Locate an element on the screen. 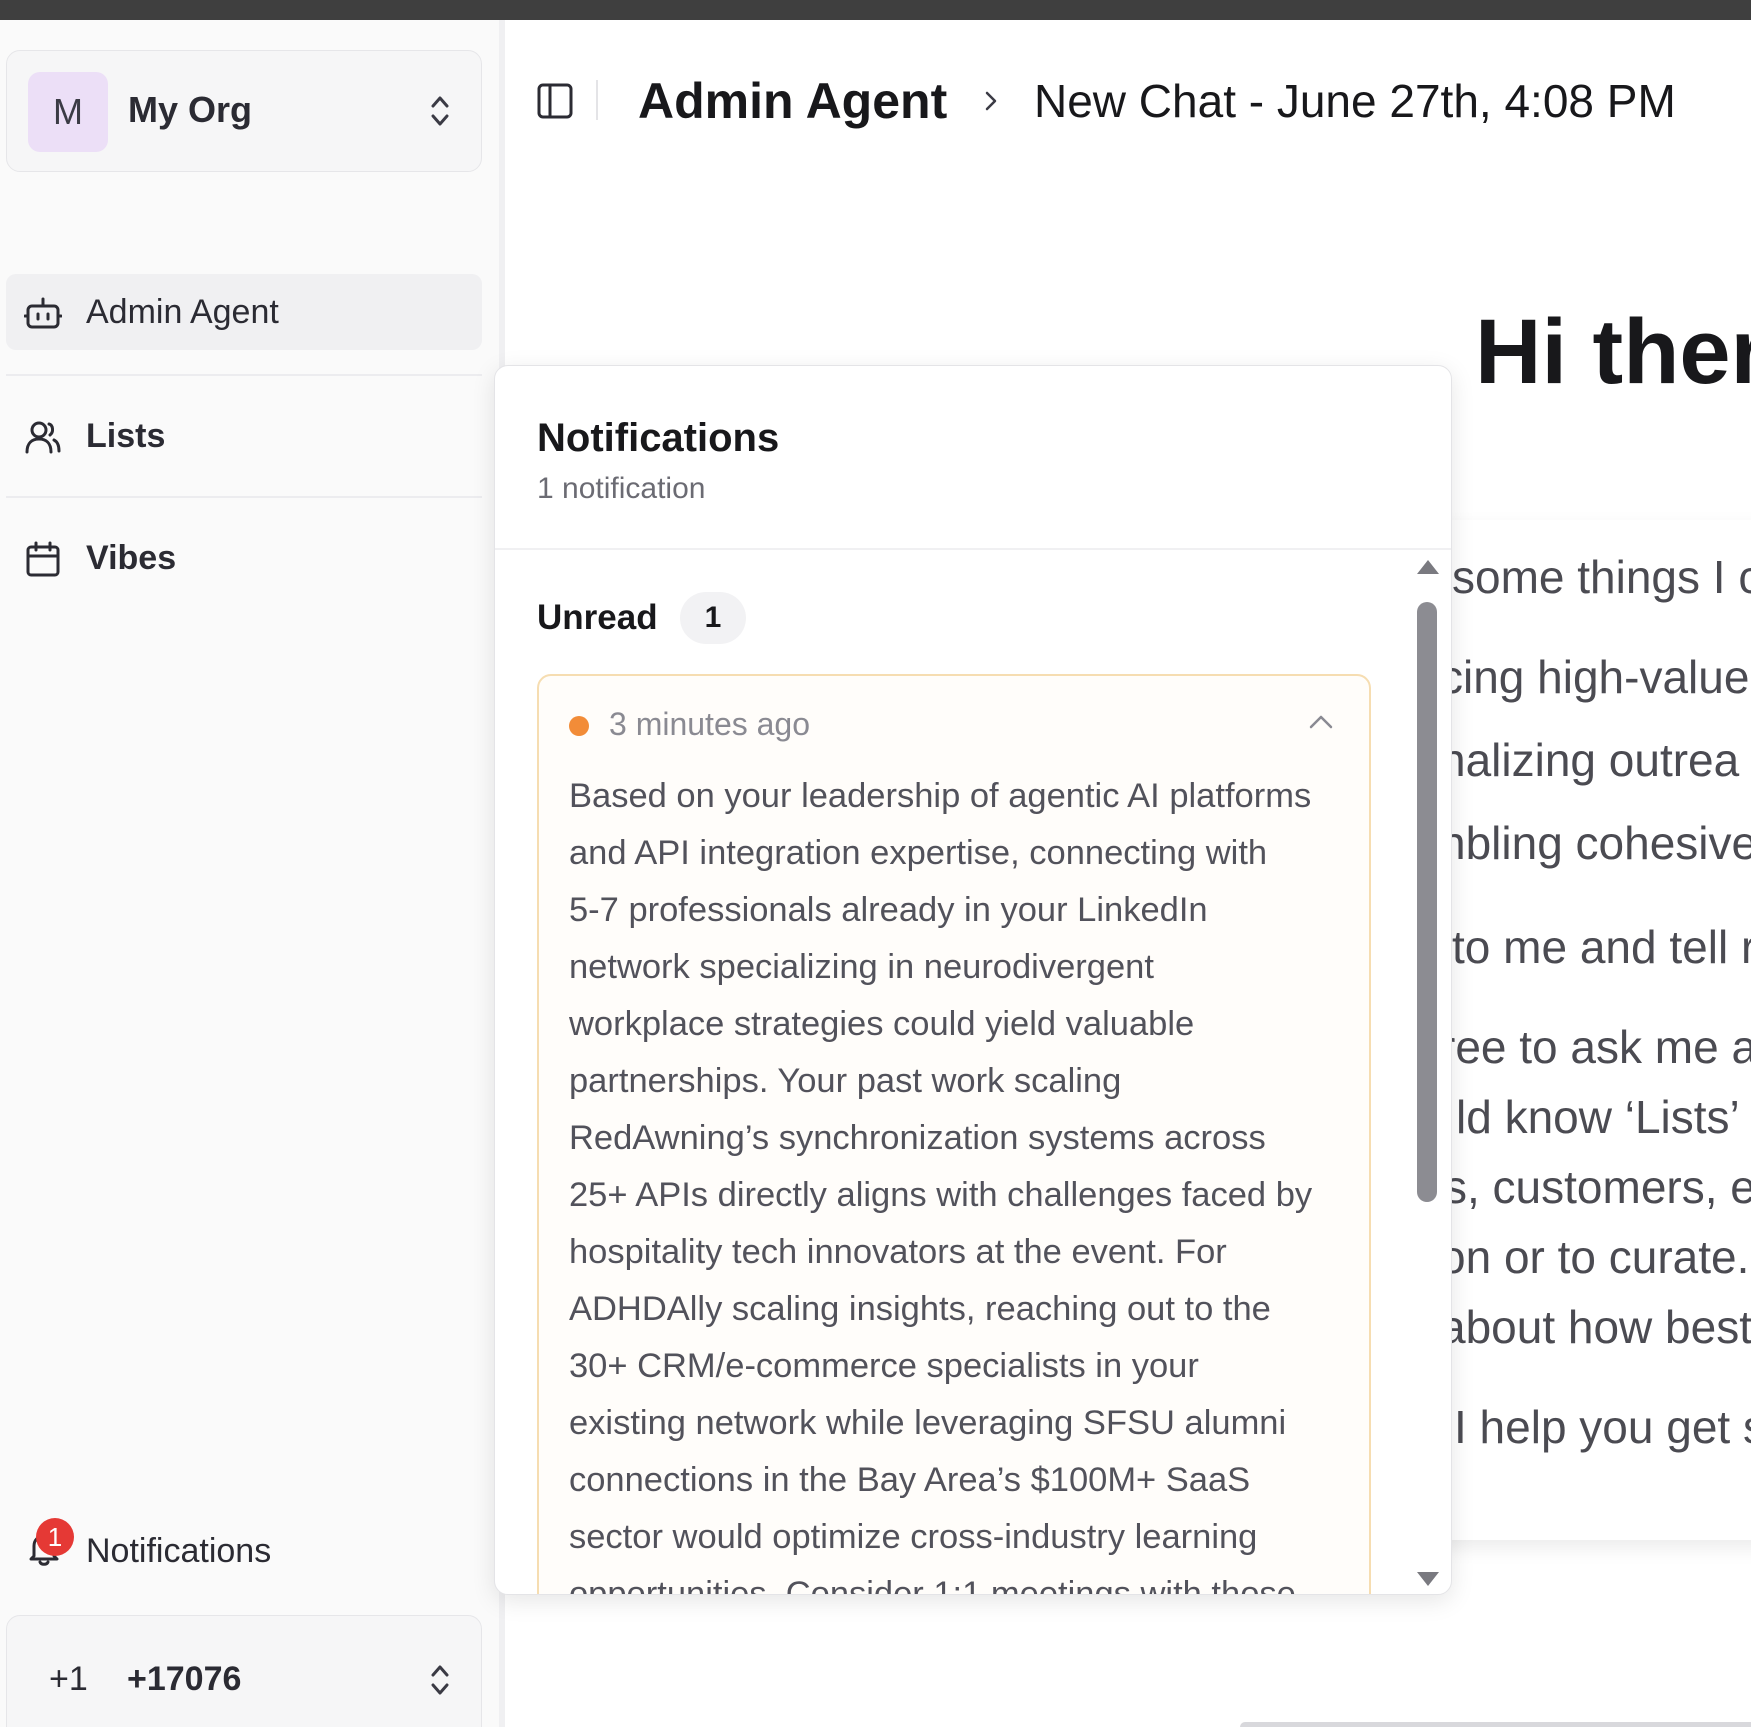  breadcrumb-agent: Admin Agent is located at coordinates (792, 101).